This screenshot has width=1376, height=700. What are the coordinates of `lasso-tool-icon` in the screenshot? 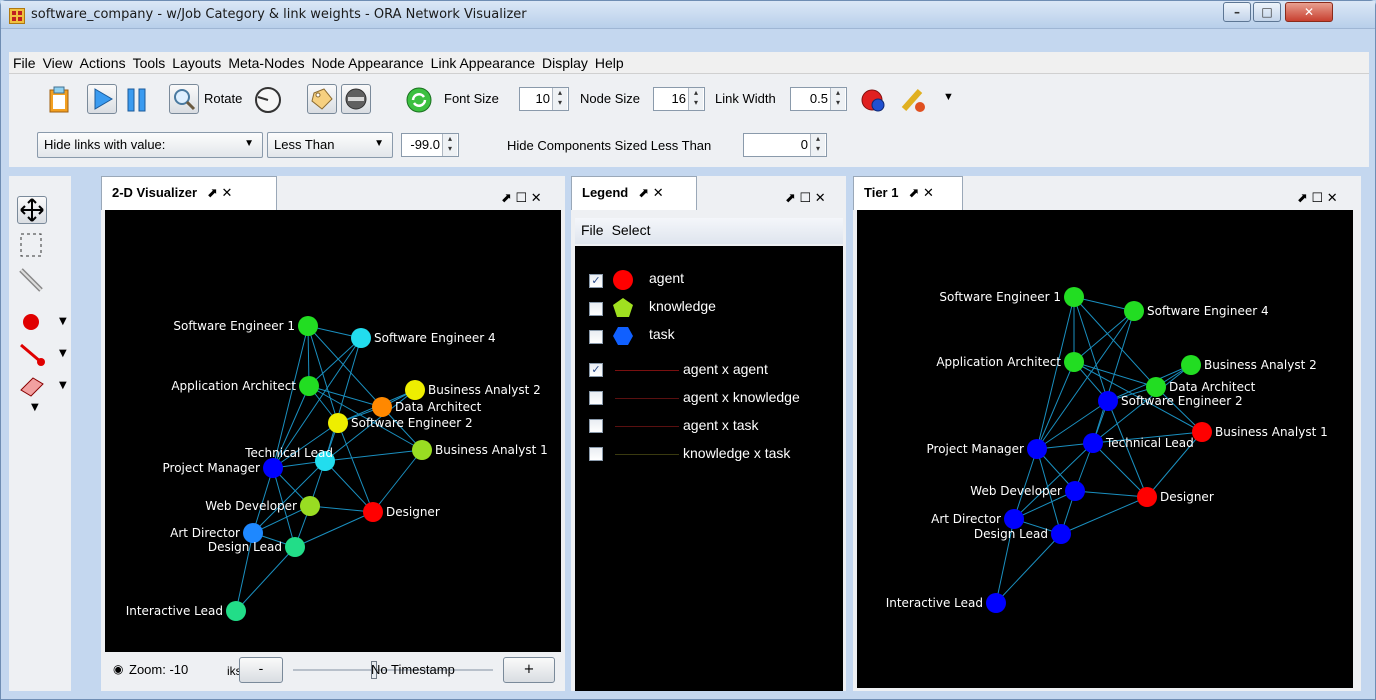 It's located at (32, 280).